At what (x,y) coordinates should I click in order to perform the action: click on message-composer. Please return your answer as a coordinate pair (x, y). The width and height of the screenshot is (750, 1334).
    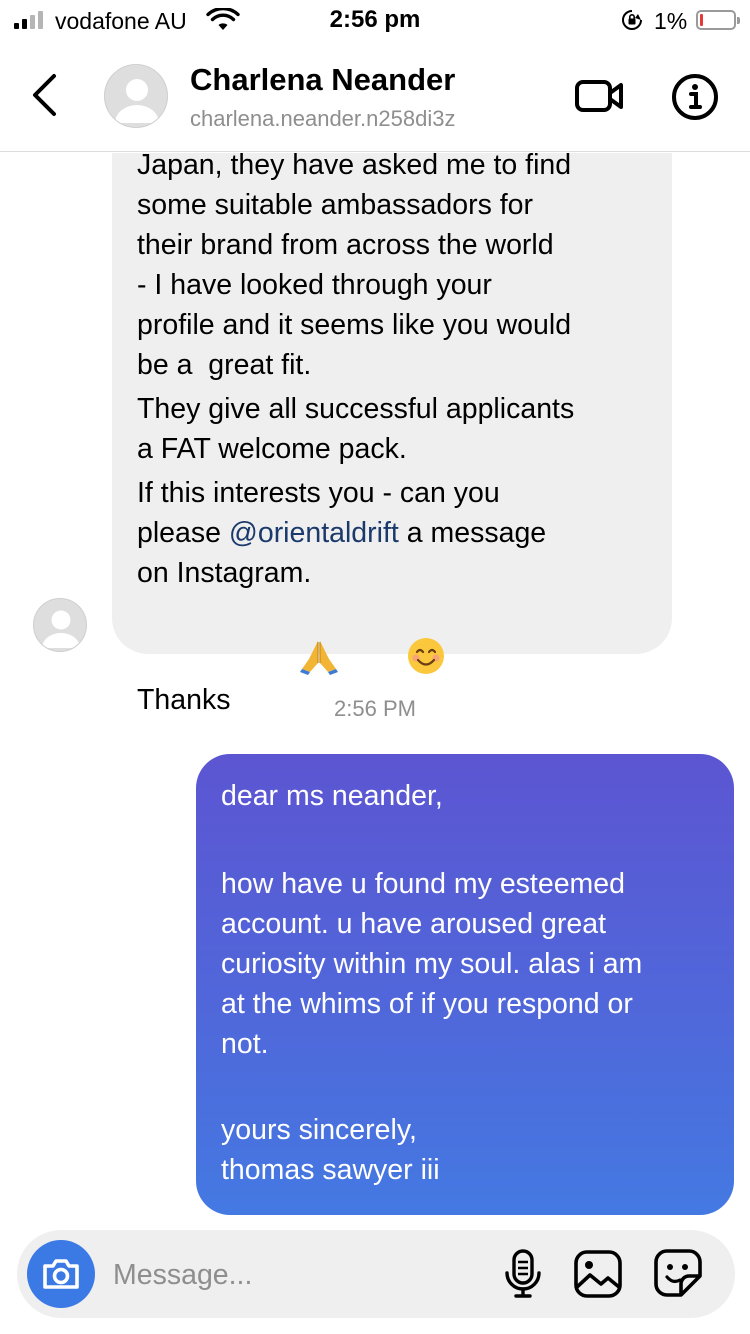
    Looking at the image, I should click on (376, 1274).